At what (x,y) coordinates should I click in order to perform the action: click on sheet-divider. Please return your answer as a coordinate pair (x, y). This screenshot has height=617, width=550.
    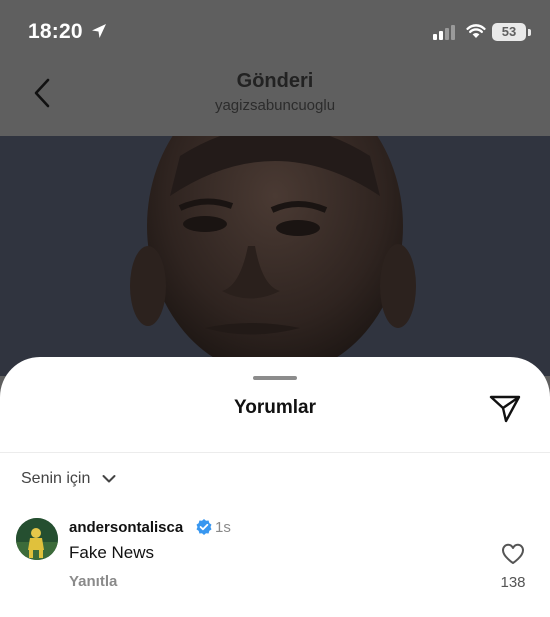
    Looking at the image, I should click on (275, 452).